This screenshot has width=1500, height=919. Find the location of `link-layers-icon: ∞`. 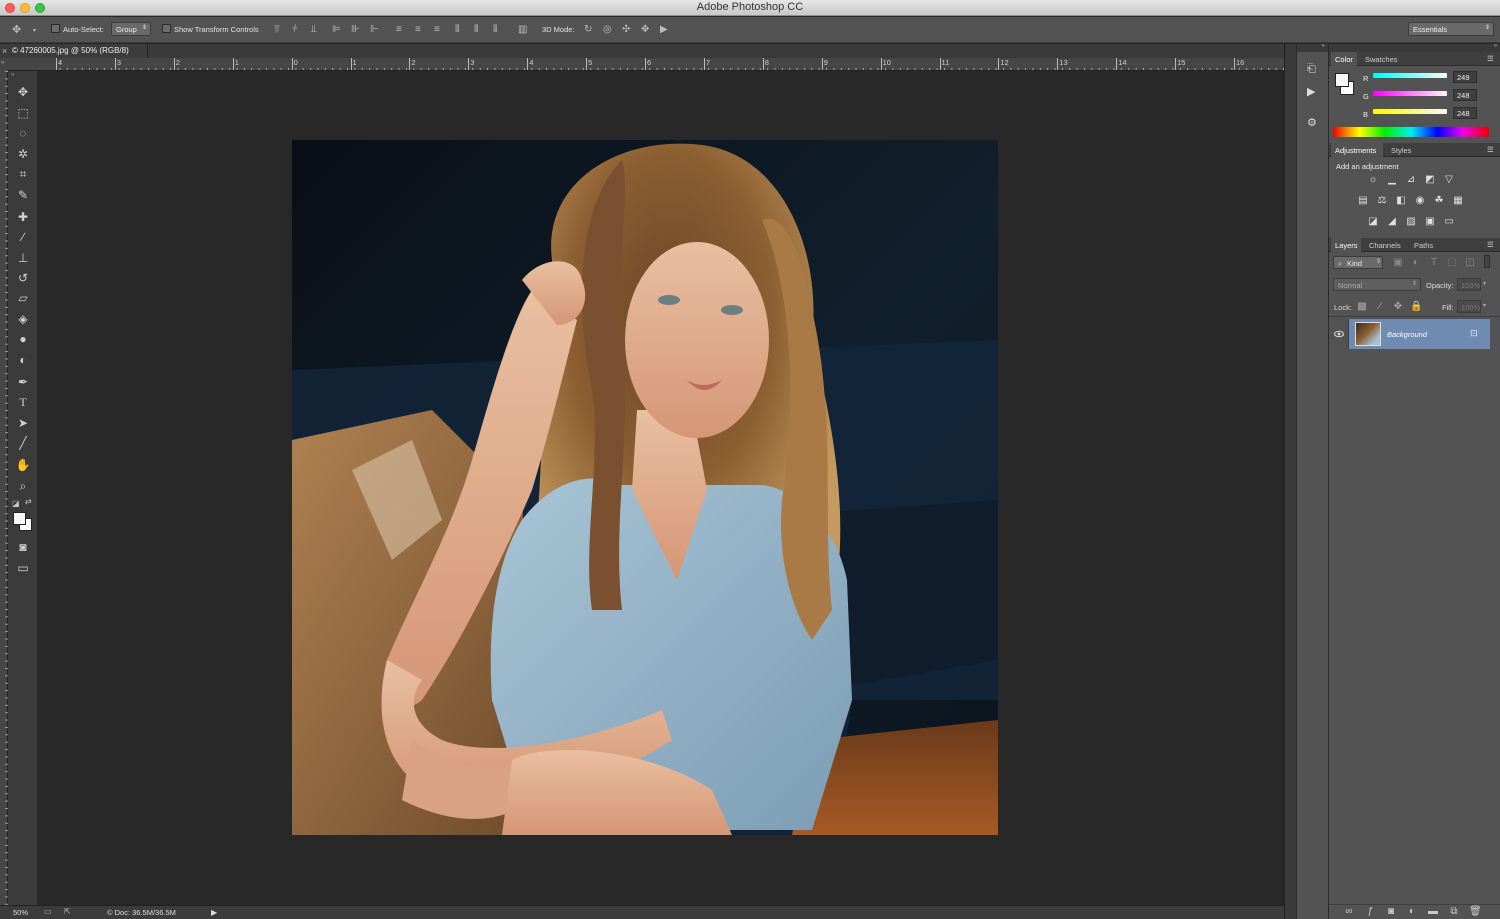

link-layers-icon: ∞ is located at coordinates (1349, 912).